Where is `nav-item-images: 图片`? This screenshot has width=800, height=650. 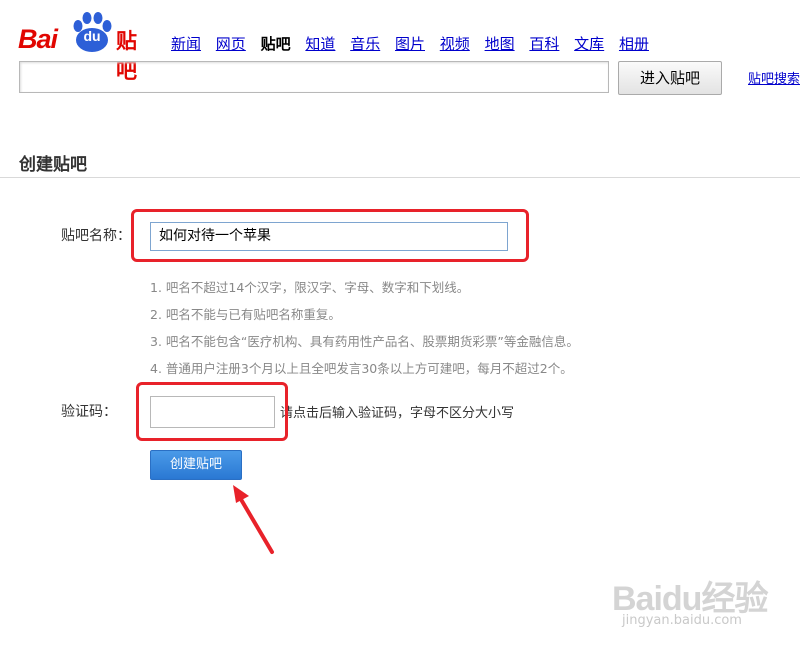
nav-item-images: 图片 is located at coordinates (410, 44).